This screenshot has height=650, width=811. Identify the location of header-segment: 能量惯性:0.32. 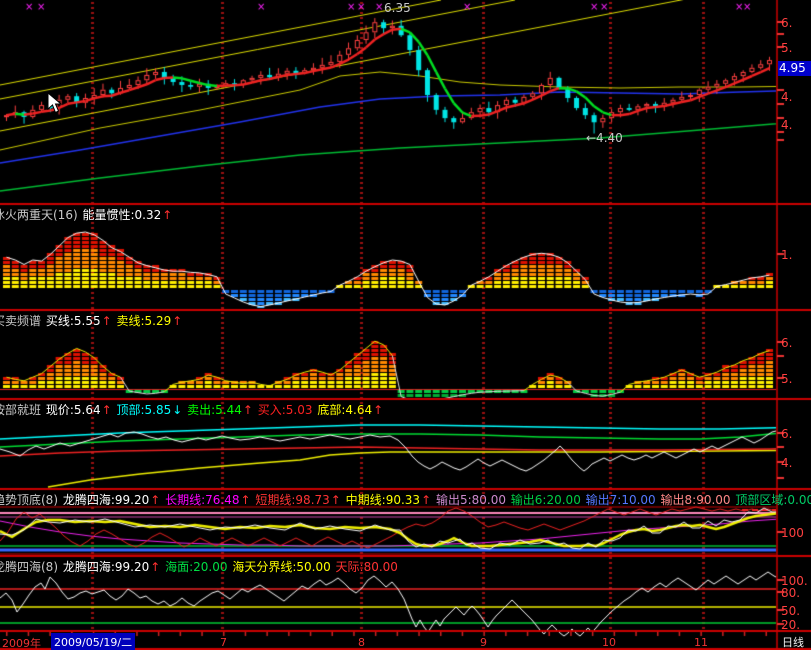
(120, 215).